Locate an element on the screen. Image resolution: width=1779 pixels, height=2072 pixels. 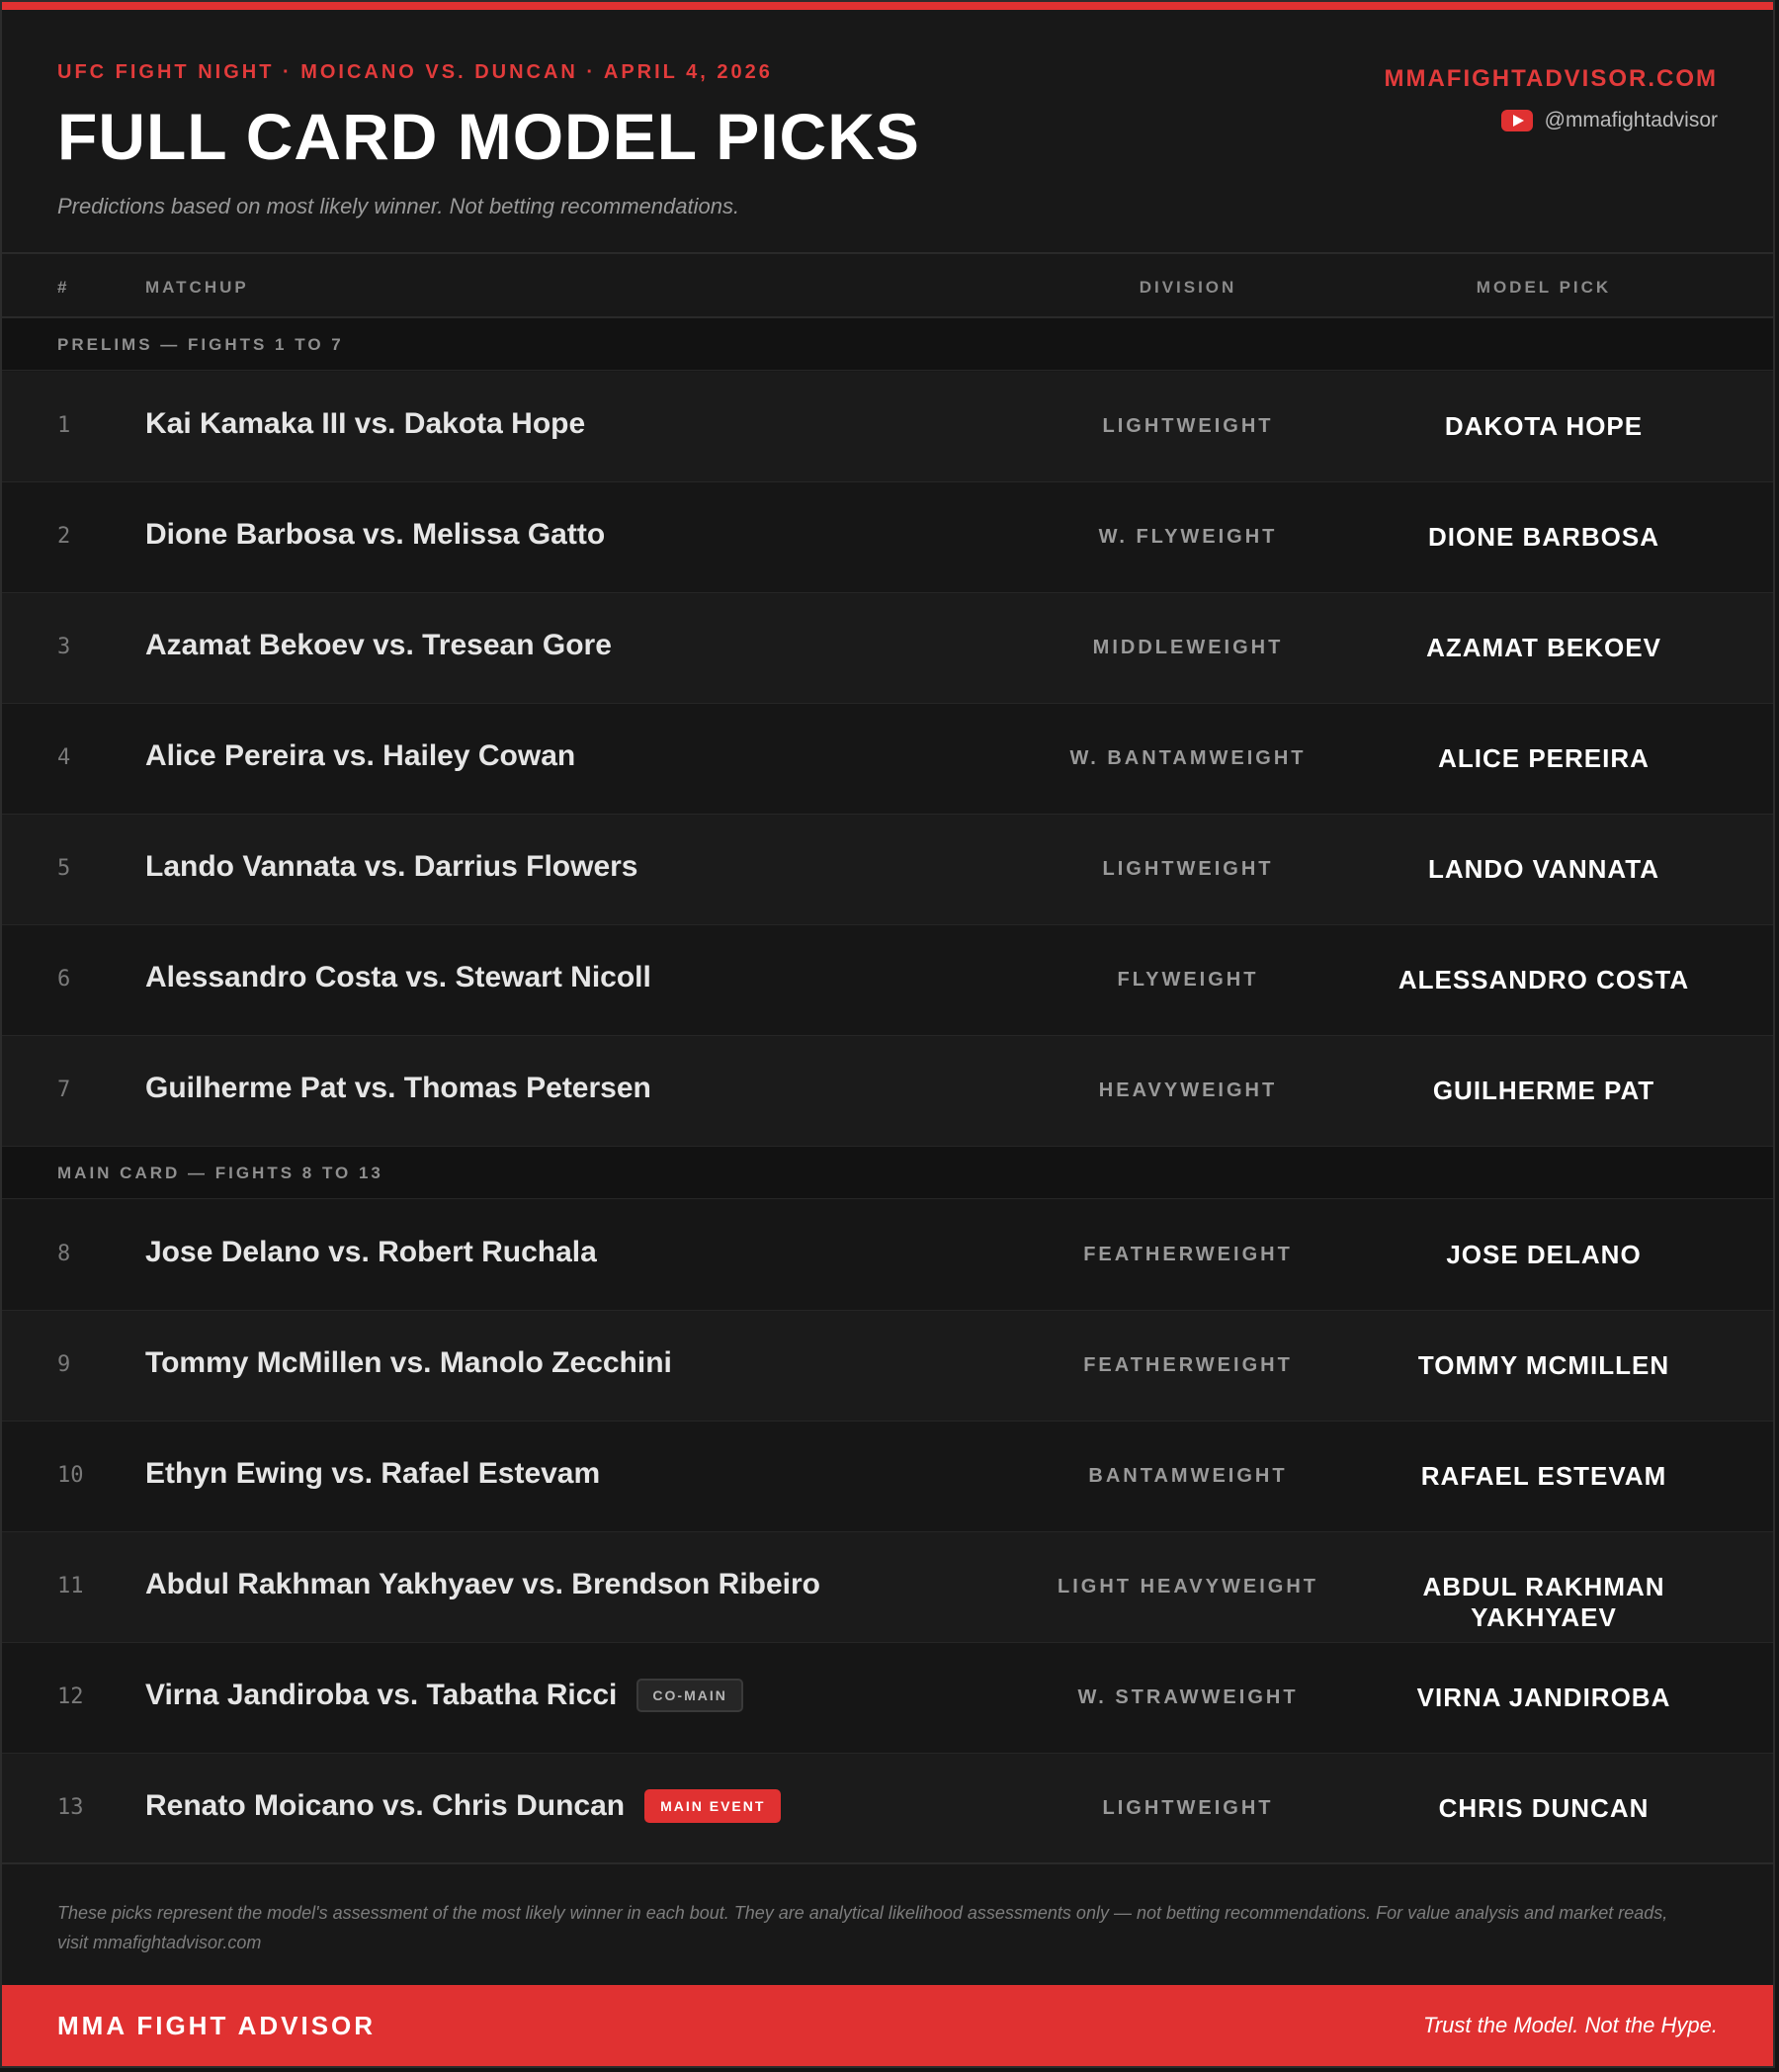
fight-number: 2 is located at coordinates (64, 536).